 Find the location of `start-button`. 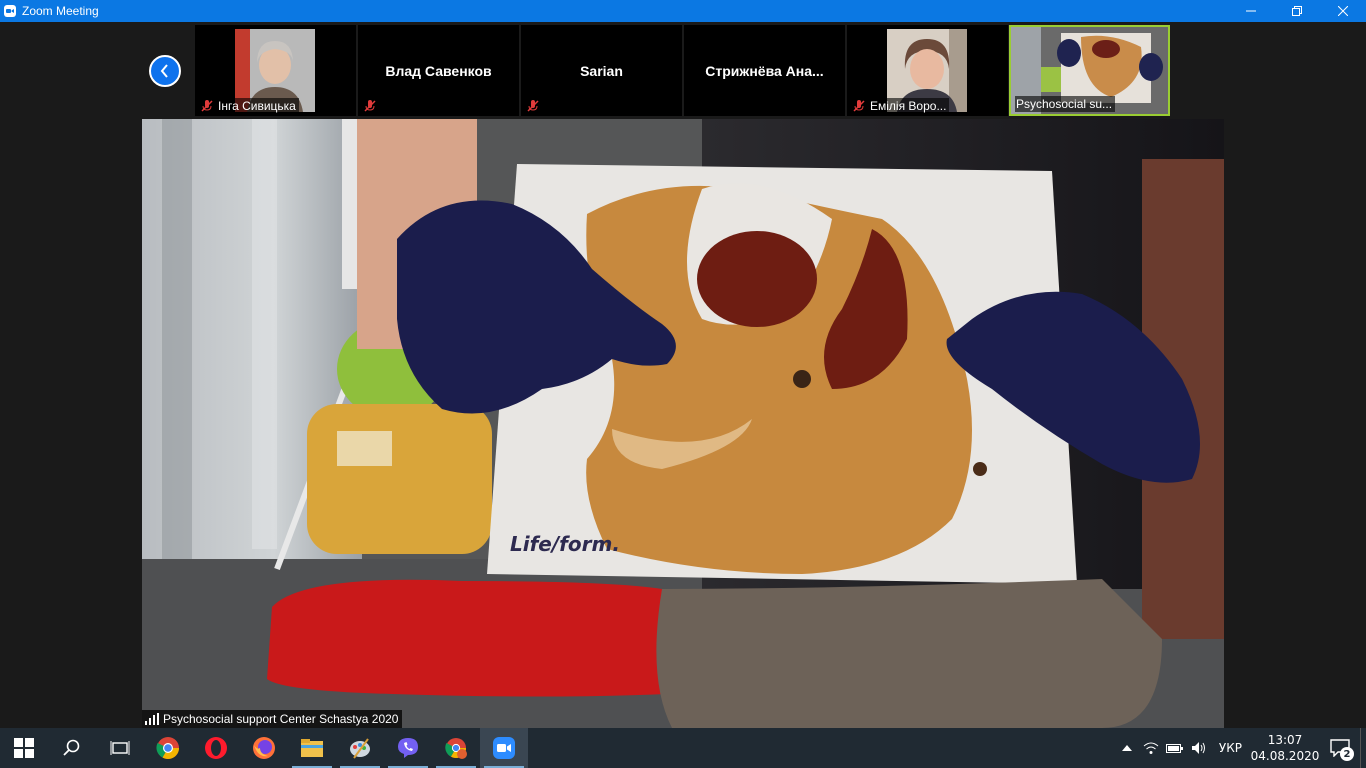

start-button is located at coordinates (24, 748).